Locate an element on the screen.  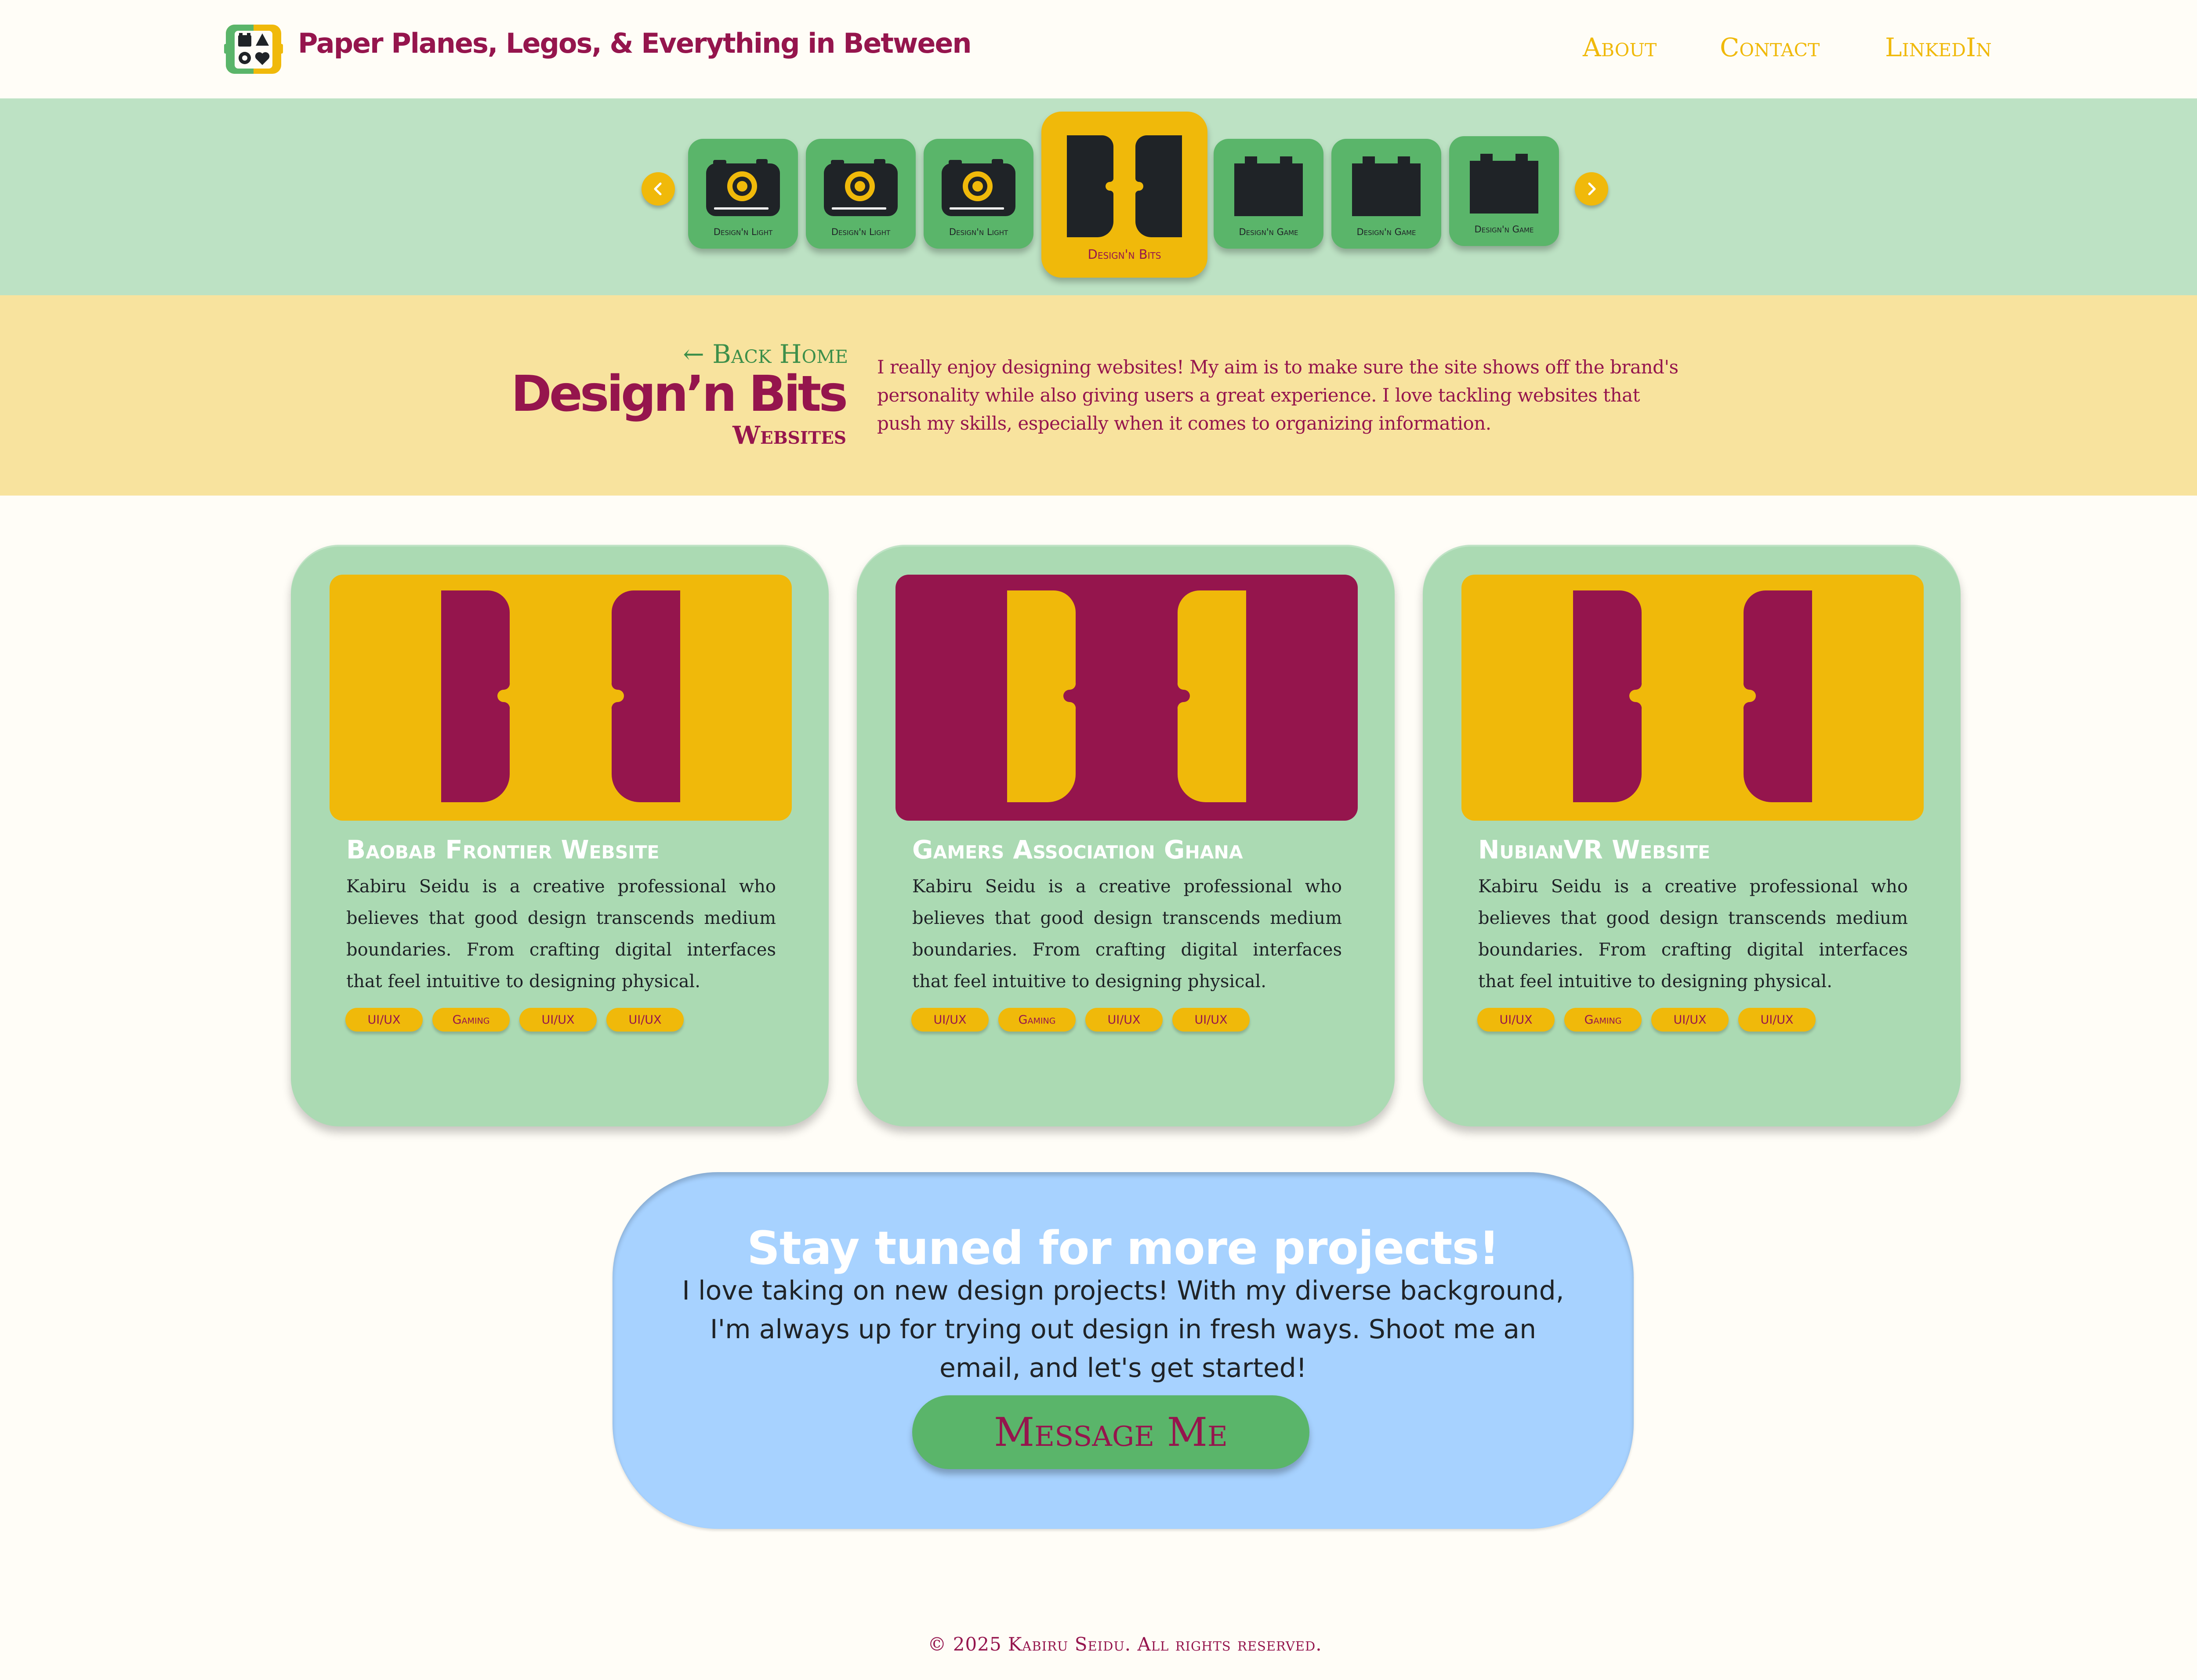
nav-linkedin: LinkedIn is located at coordinates (1939, 47).